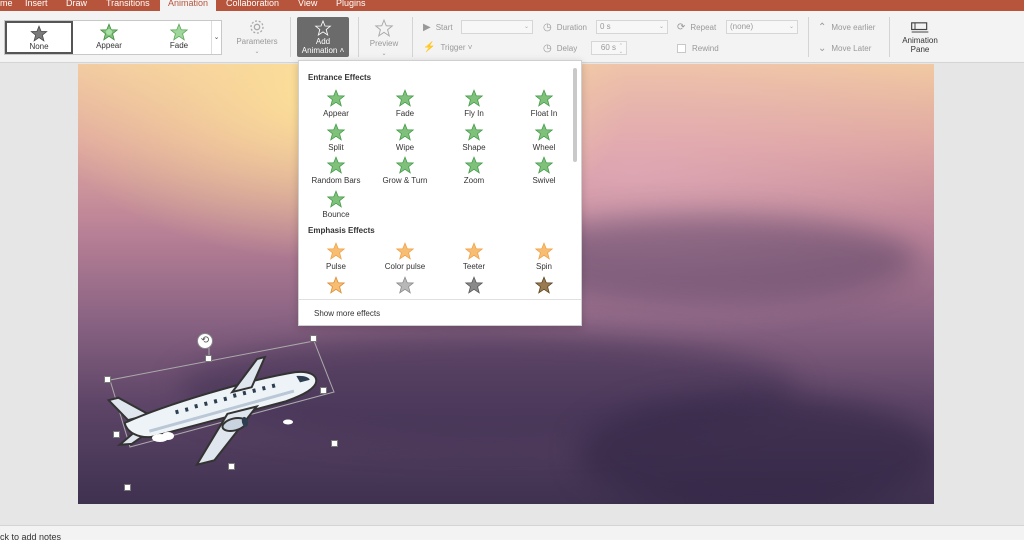 The image size is (1024, 540). What do you see at coordinates (76, 5) in the screenshot?
I see `tab-draw: Draw` at bounding box center [76, 5].